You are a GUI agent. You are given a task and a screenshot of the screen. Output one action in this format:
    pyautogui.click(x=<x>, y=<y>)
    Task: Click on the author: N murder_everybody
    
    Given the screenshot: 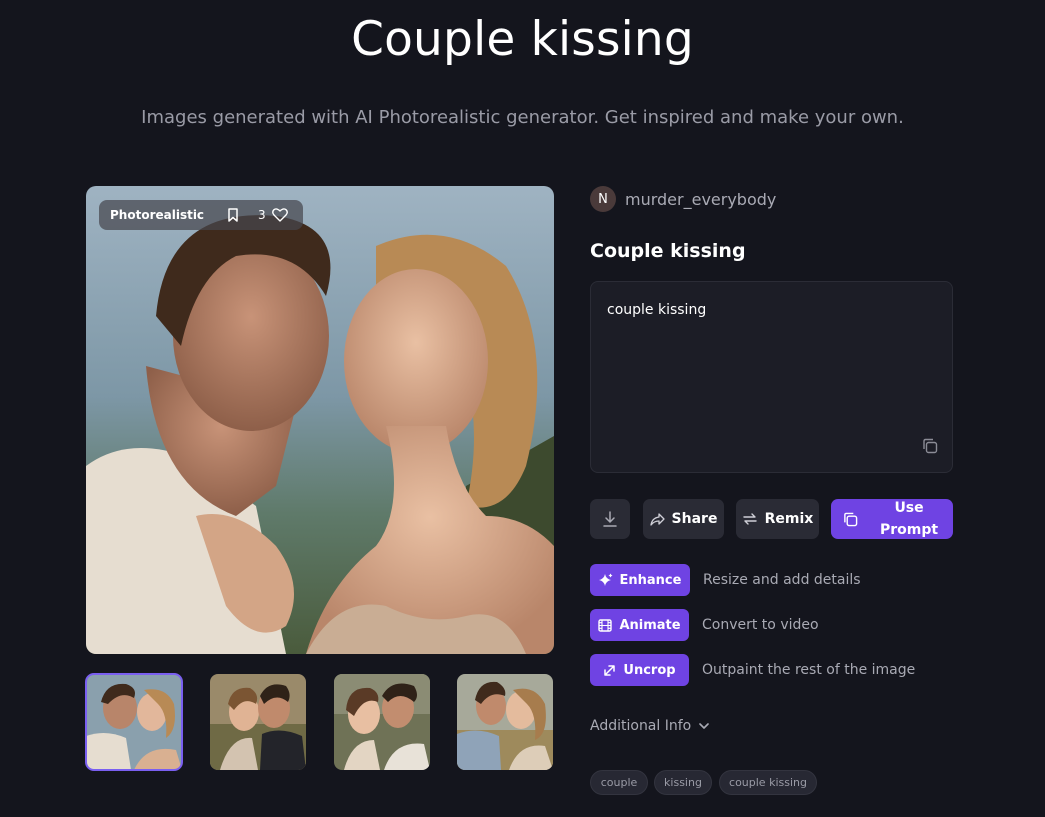 What is the action you would take?
    pyautogui.click(x=683, y=199)
    